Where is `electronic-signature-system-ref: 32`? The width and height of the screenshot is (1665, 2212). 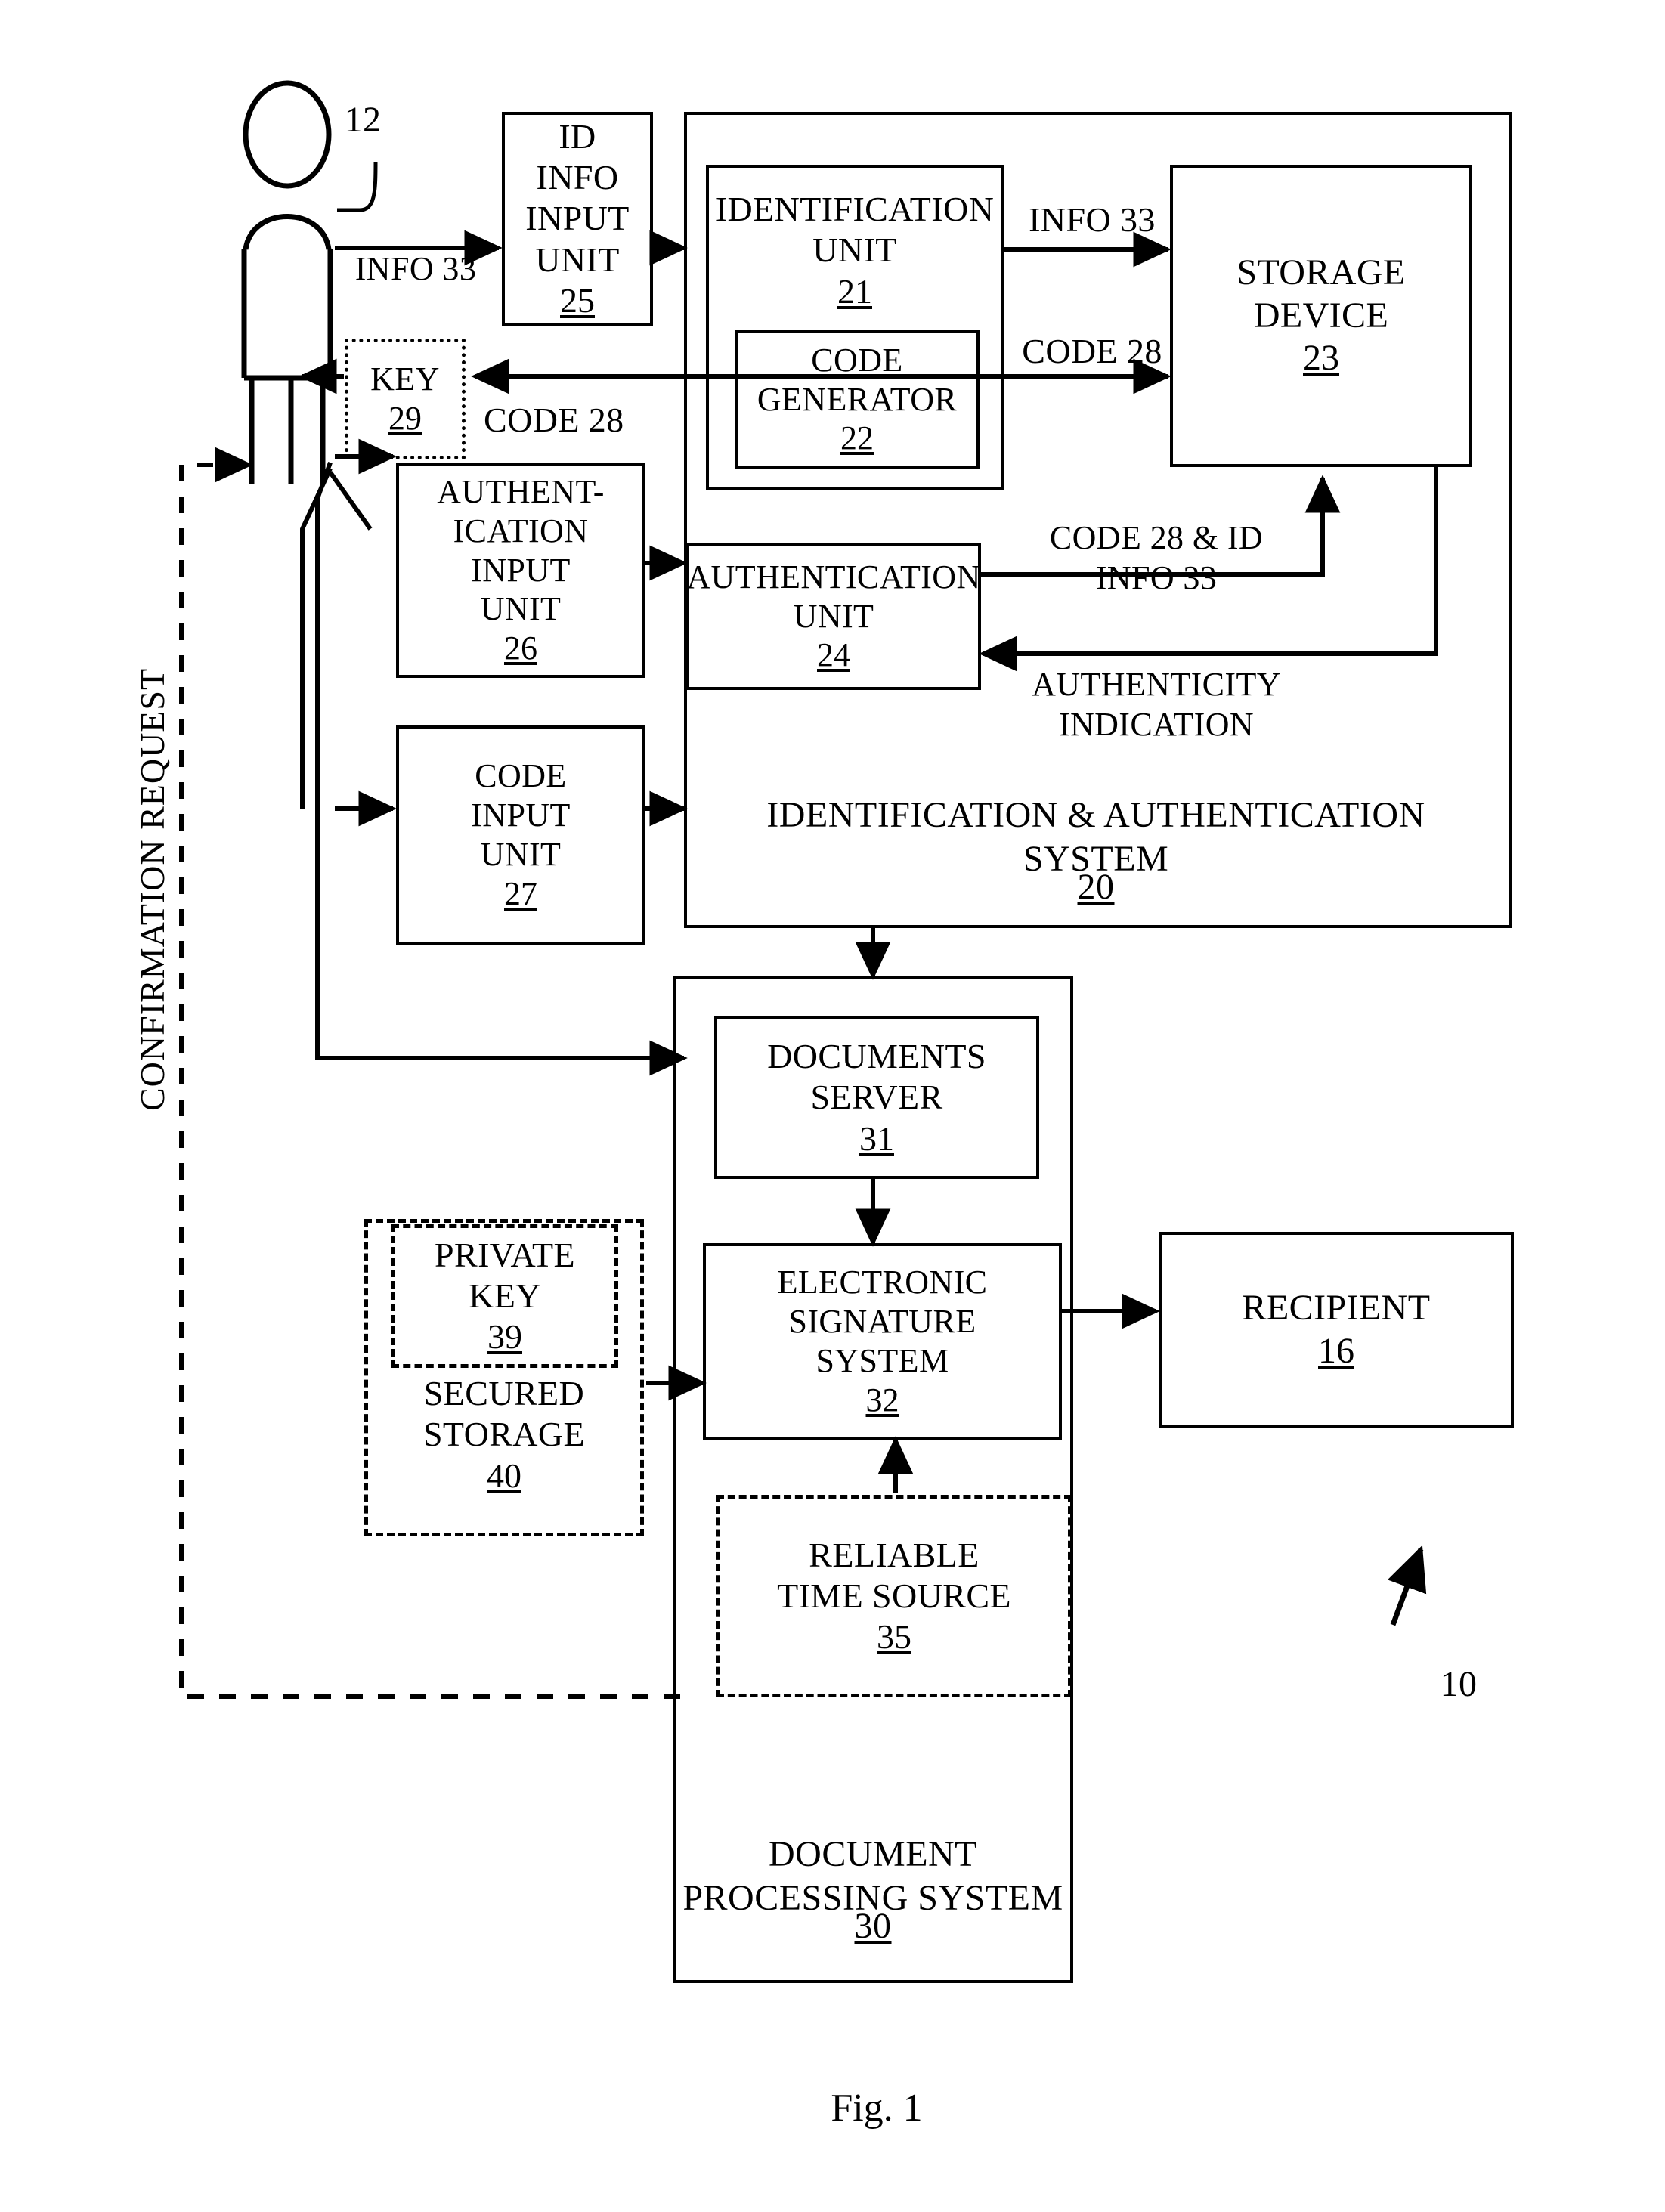 electronic-signature-system-ref: 32 is located at coordinates (882, 1399).